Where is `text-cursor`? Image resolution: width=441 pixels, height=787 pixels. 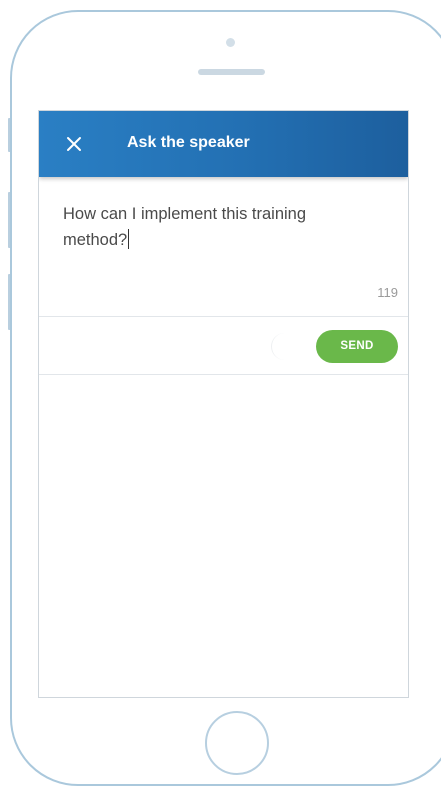 text-cursor is located at coordinates (129, 239).